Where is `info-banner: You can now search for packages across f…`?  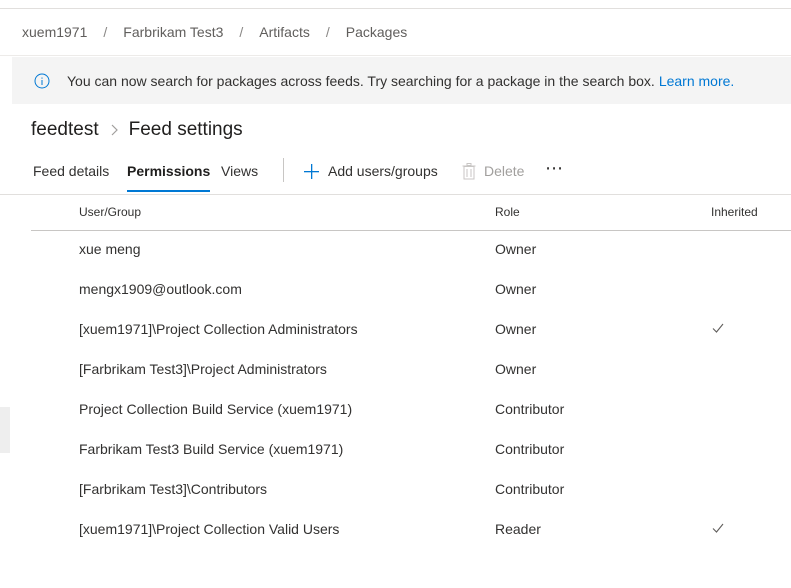
info-banner: You can now search for packages across f… is located at coordinates (401, 80).